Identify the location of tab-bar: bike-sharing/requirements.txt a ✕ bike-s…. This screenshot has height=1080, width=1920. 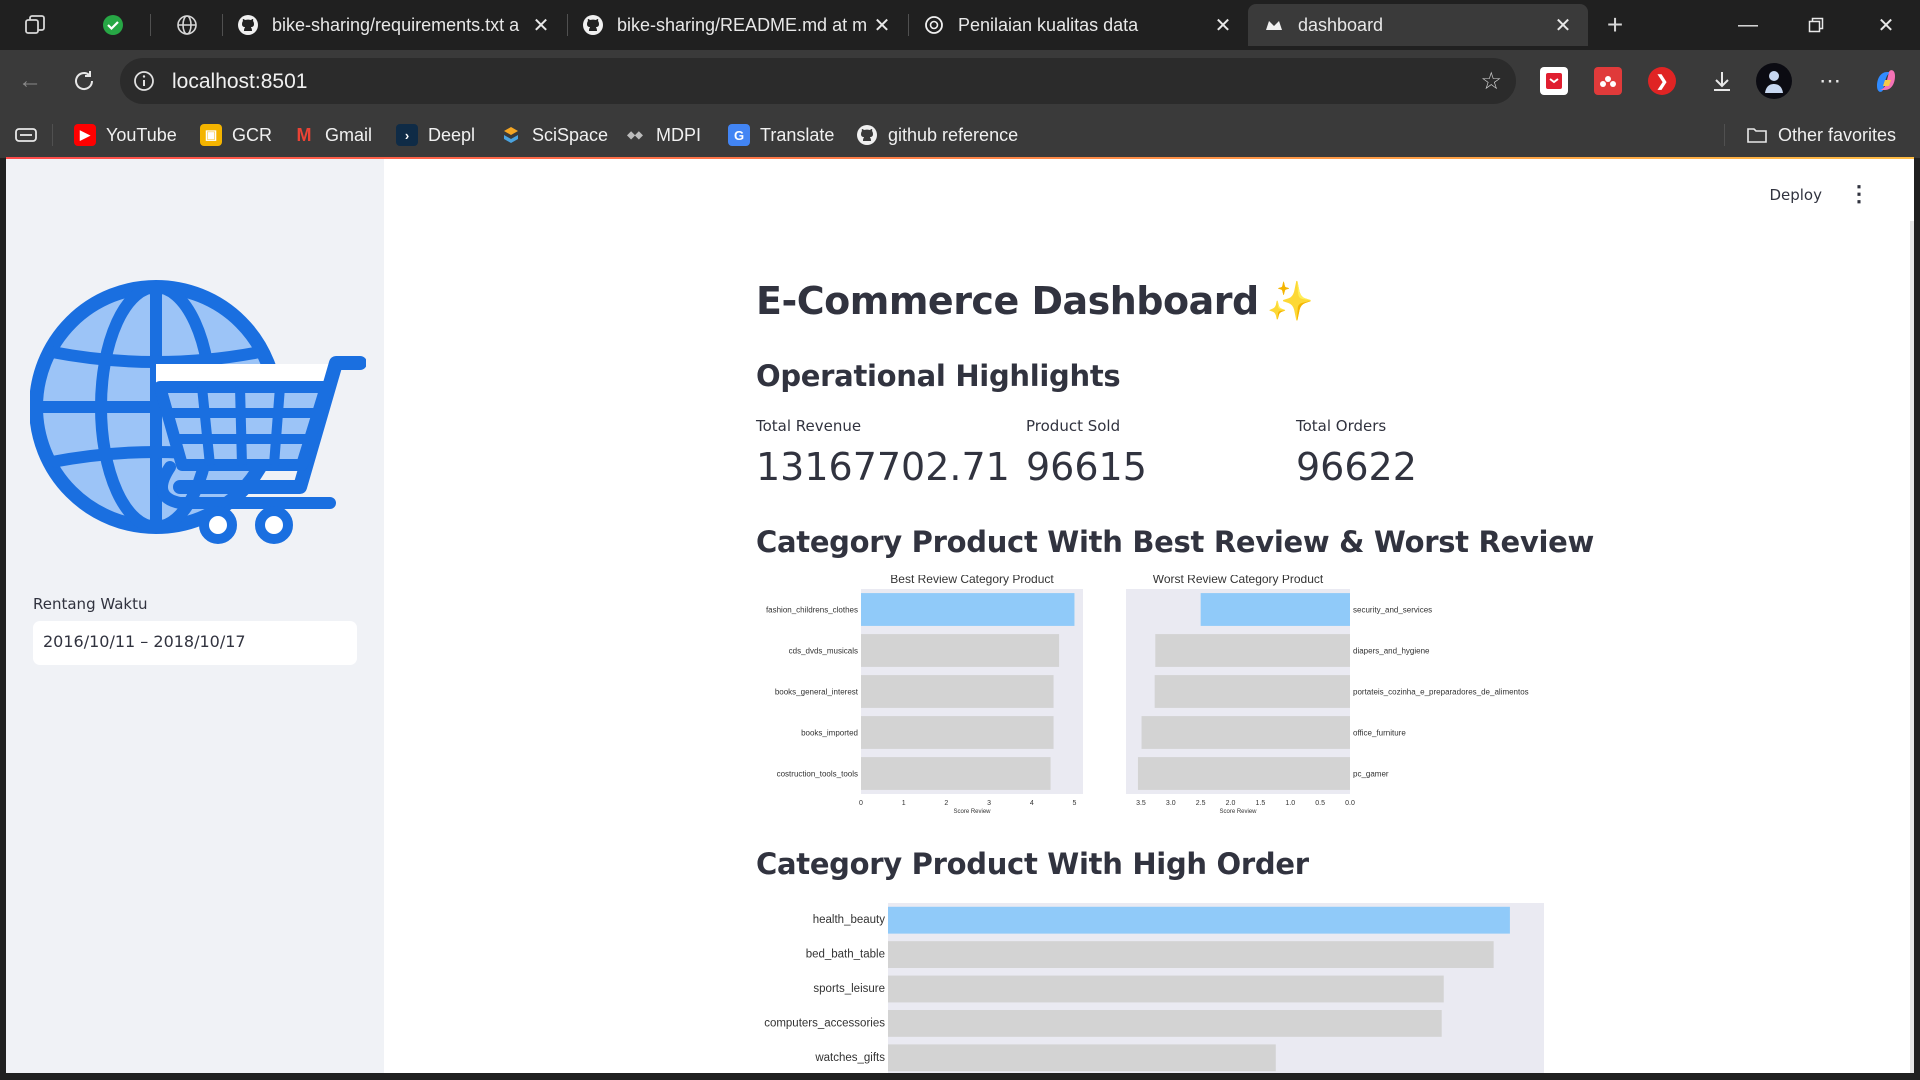
(960, 25).